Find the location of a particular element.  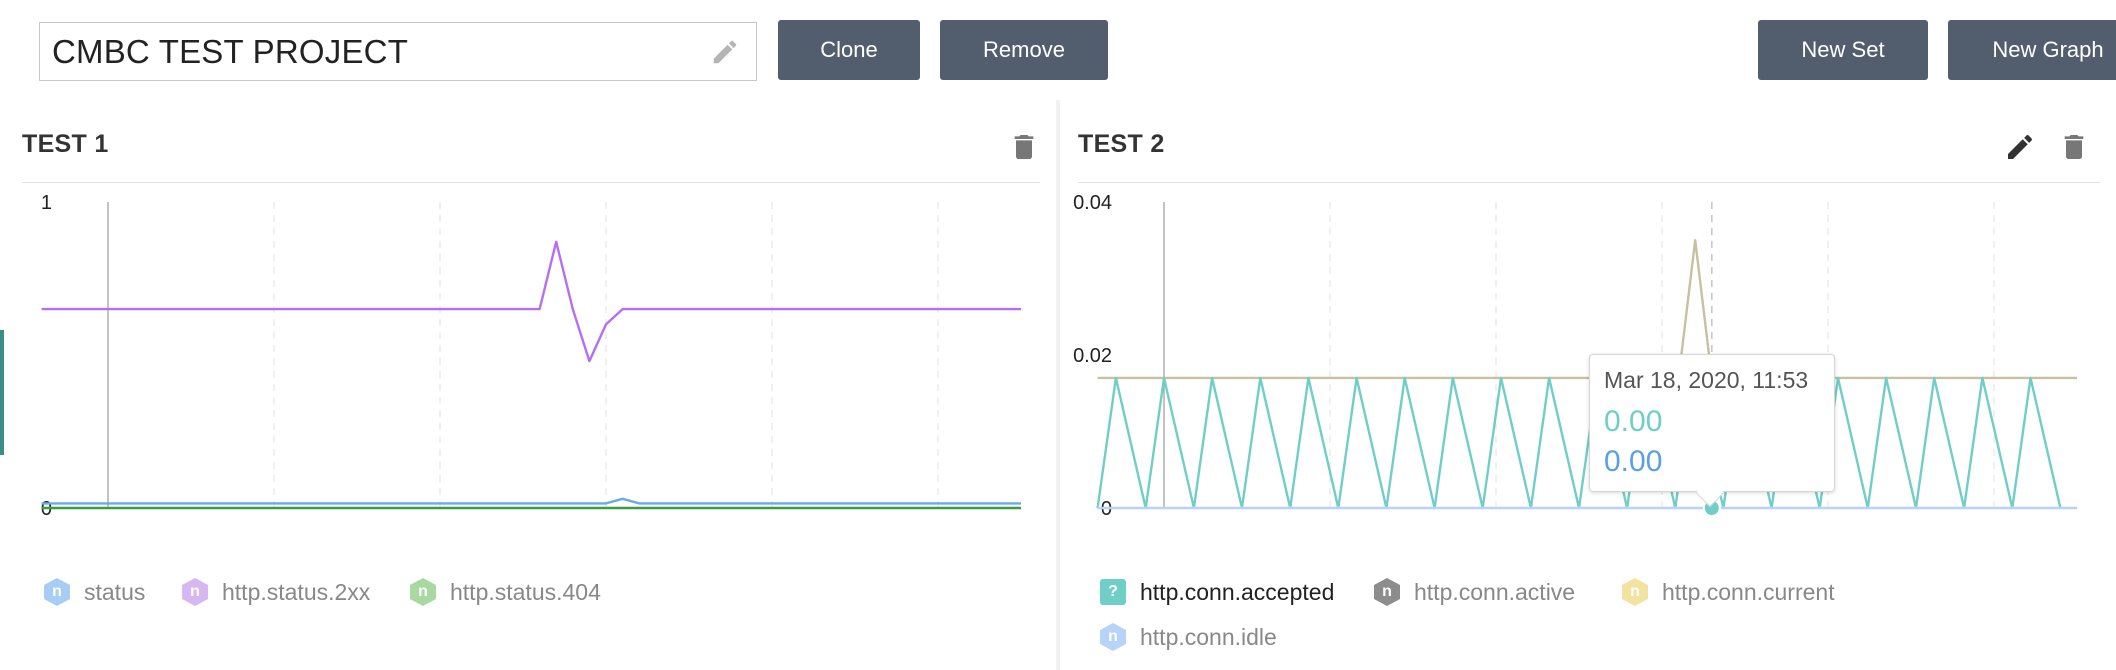

series-line-http-conn-accepted is located at coordinates (1579, 443).